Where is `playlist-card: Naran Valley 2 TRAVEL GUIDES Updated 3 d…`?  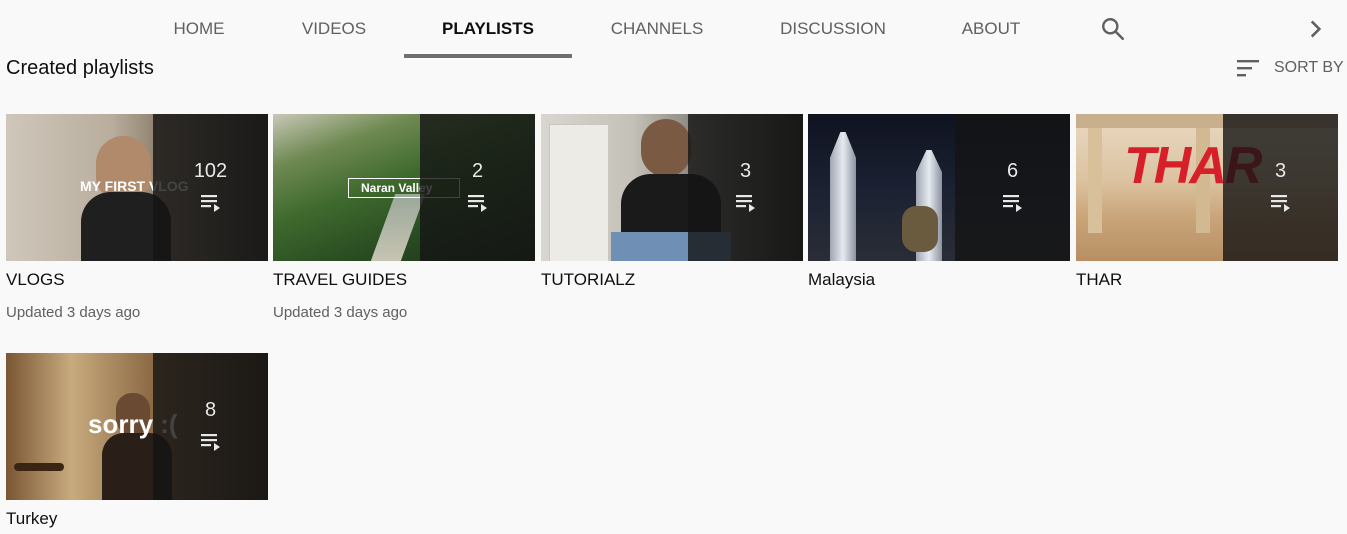 playlist-card: Naran Valley 2 TRAVEL GUIDES Updated 3 d… is located at coordinates (404, 217).